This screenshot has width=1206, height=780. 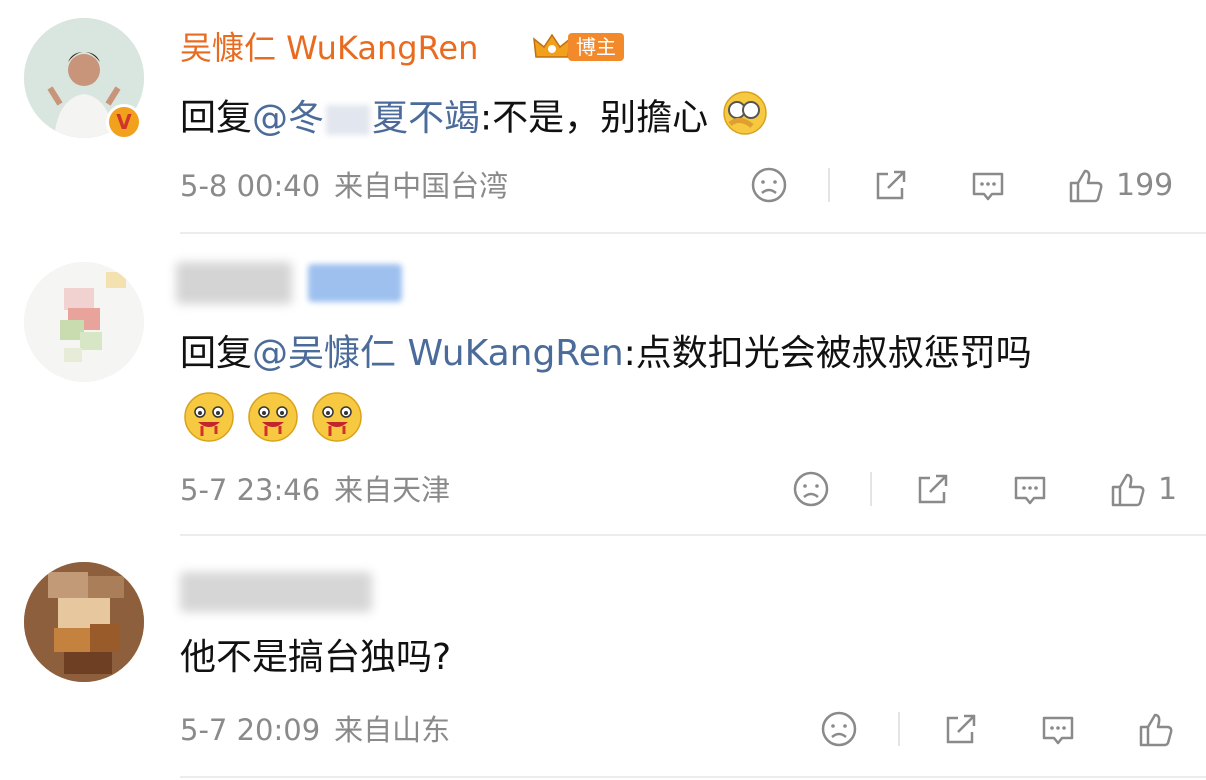 What do you see at coordinates (250, 730) in the screenshot?
I see `comment-time: 5-7 20:09` at bounding box center [250, 730].